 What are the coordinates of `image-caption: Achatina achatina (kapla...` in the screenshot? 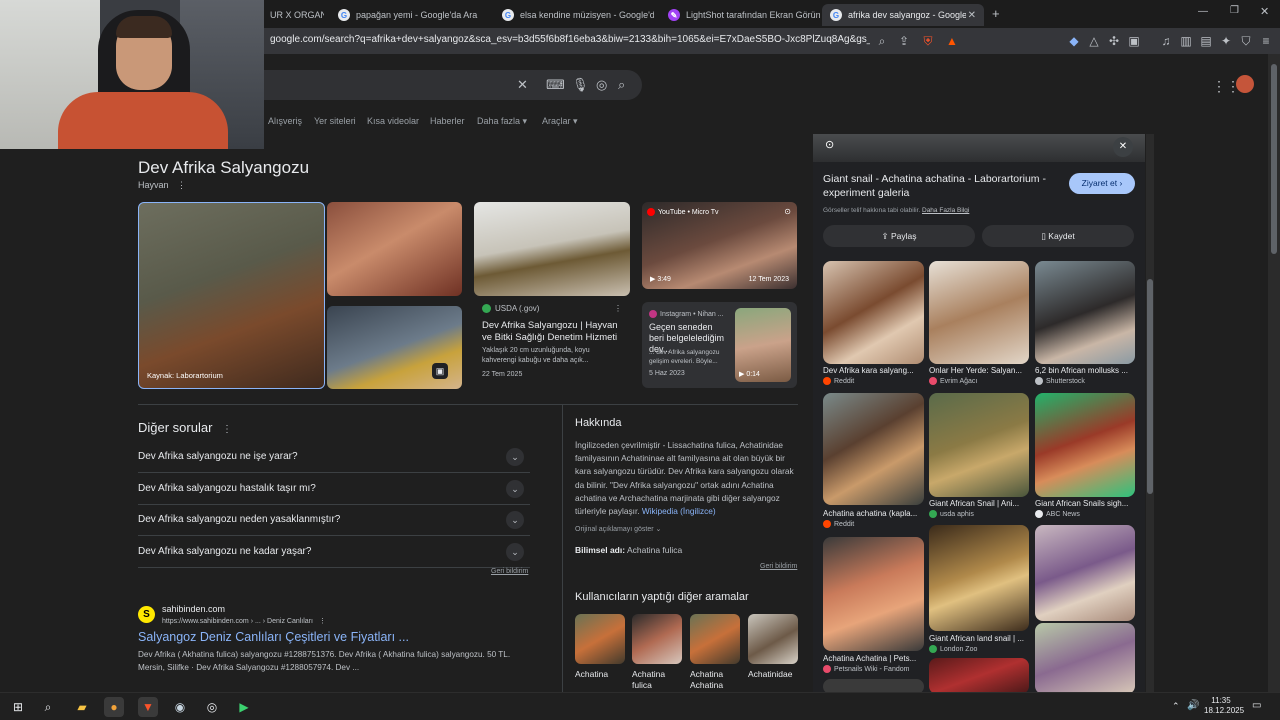 It's located at (873, 513).